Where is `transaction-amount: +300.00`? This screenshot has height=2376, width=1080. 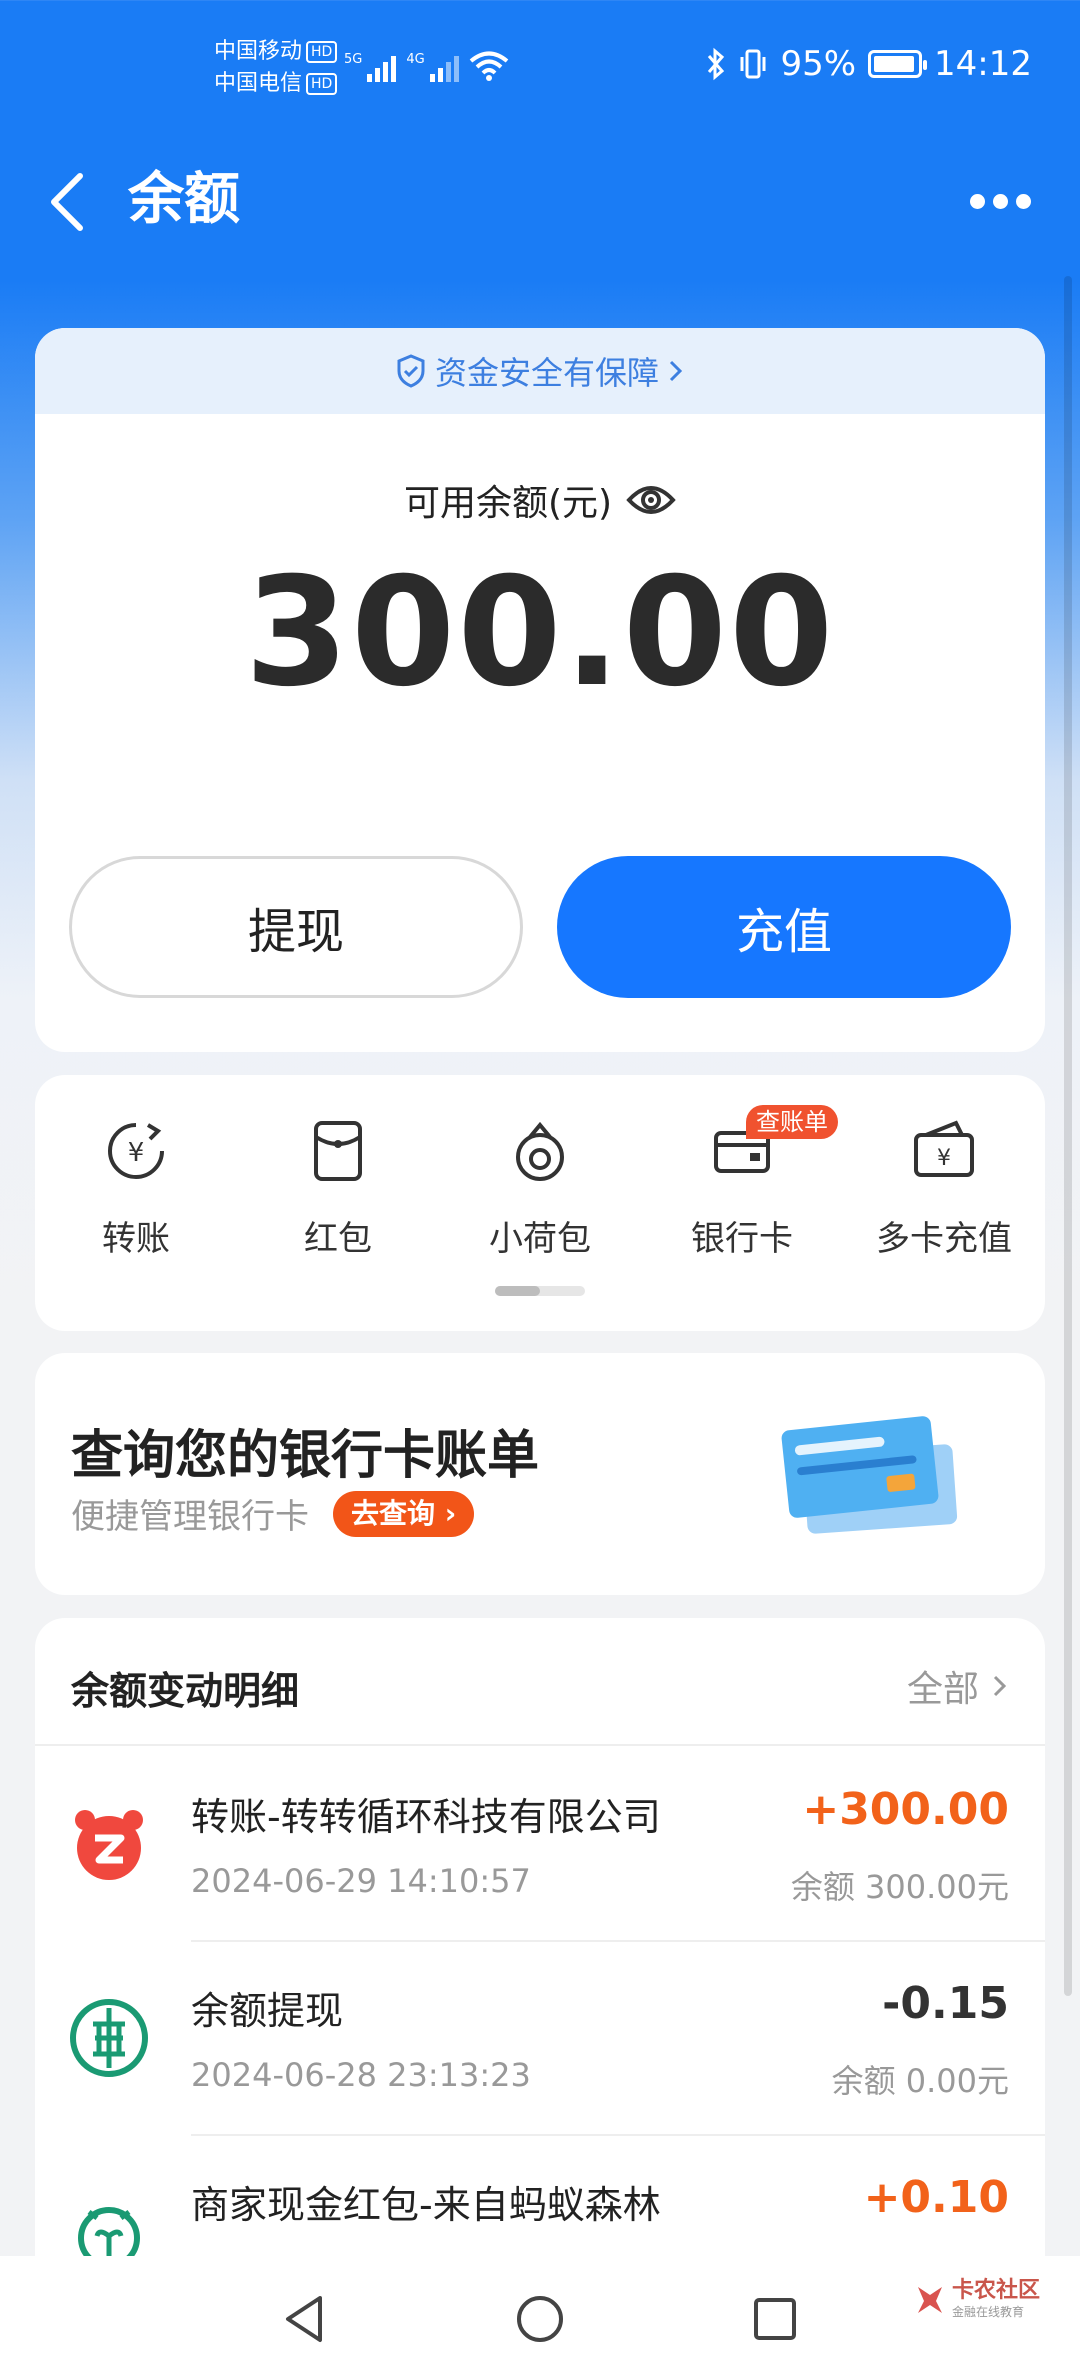 transaction-amount: +300.00 is located at coordinates (905, 1809).